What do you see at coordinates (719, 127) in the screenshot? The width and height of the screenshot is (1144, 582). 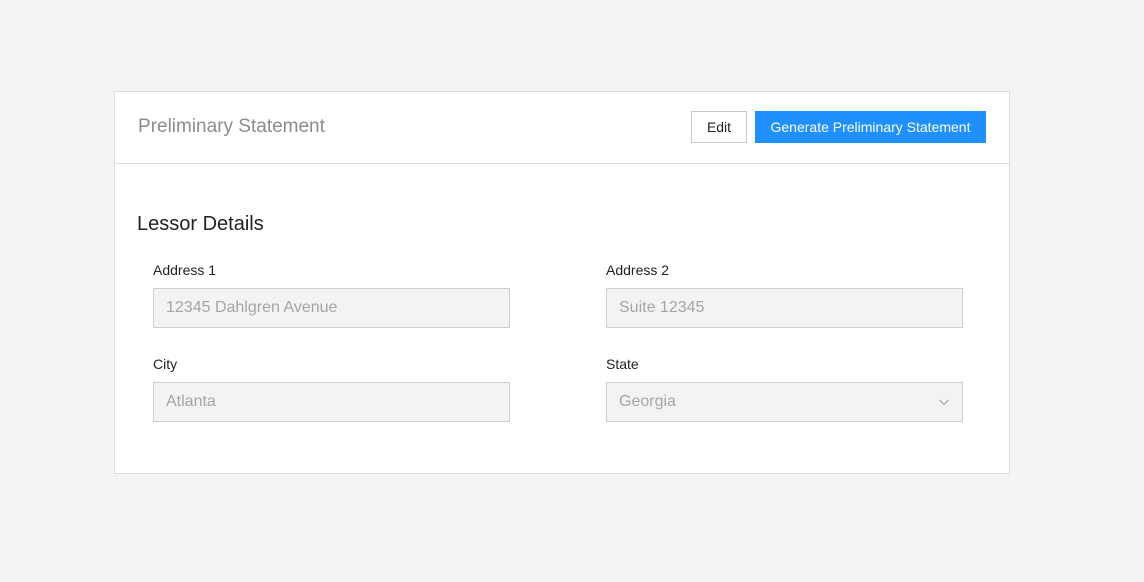 I see `edit-button: Edit` at bounding box center [719, 127].